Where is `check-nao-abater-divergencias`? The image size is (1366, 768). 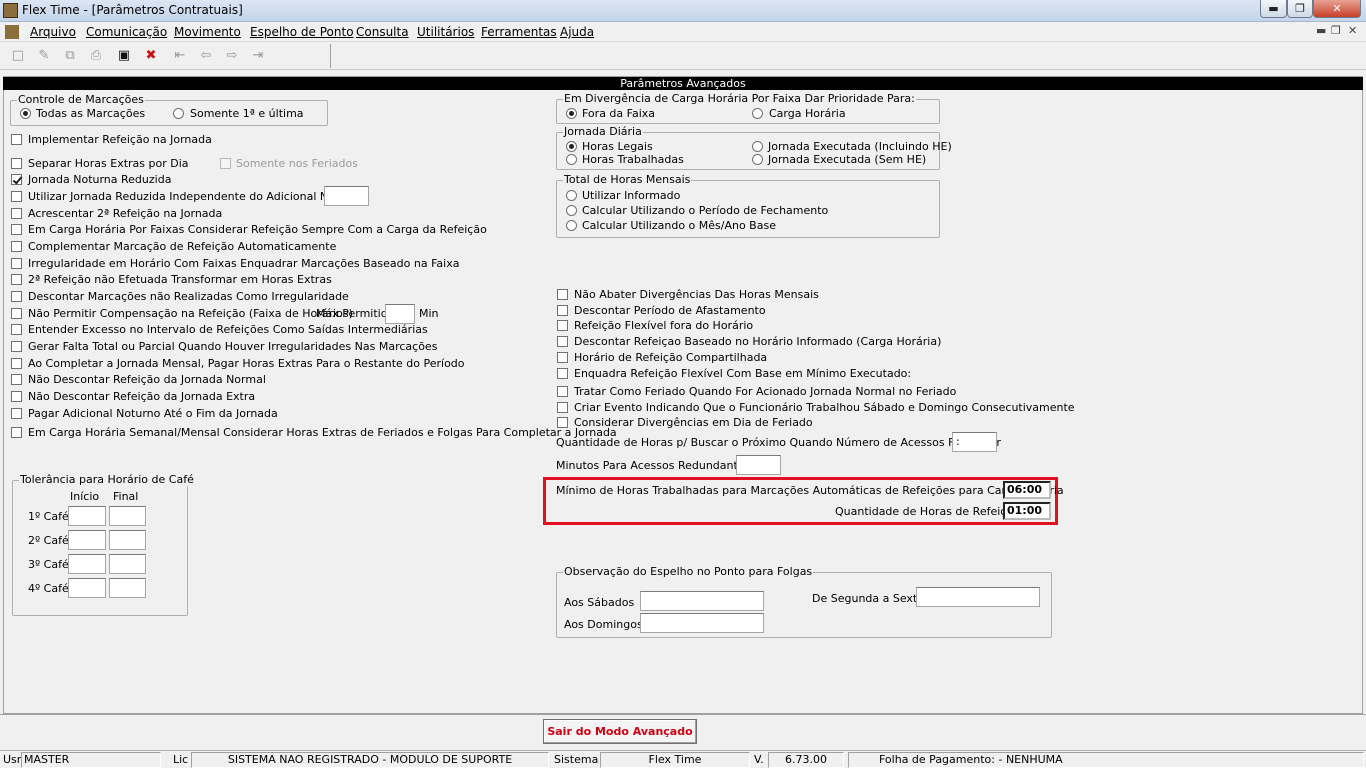
check-nao-abater-divergencias is located at coordinates (562, 294).